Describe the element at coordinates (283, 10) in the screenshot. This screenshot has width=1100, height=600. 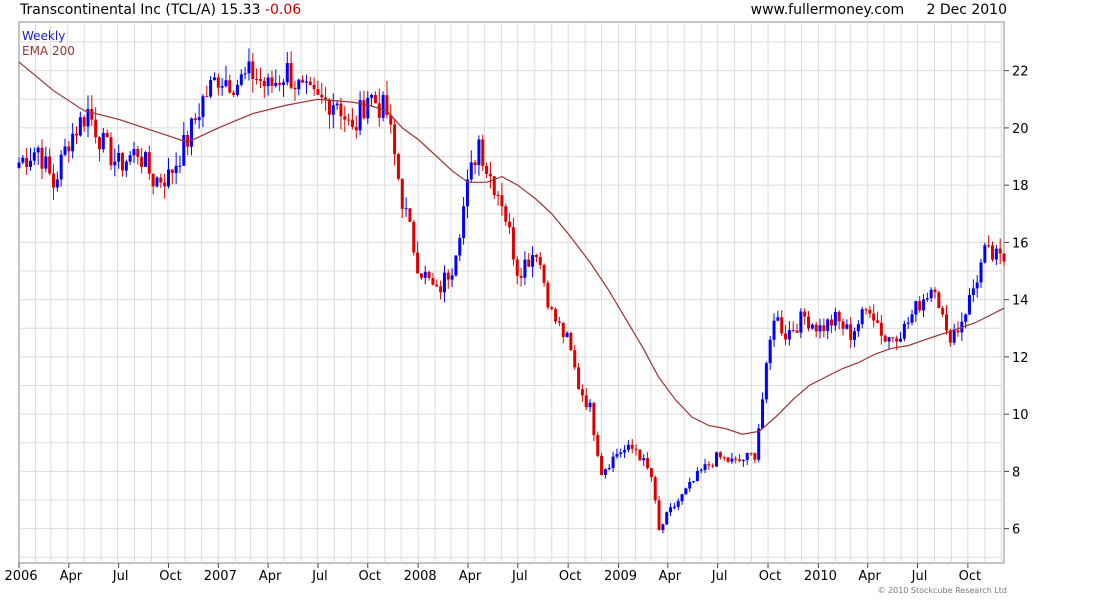
I see `price-change: -0.06` at that location.